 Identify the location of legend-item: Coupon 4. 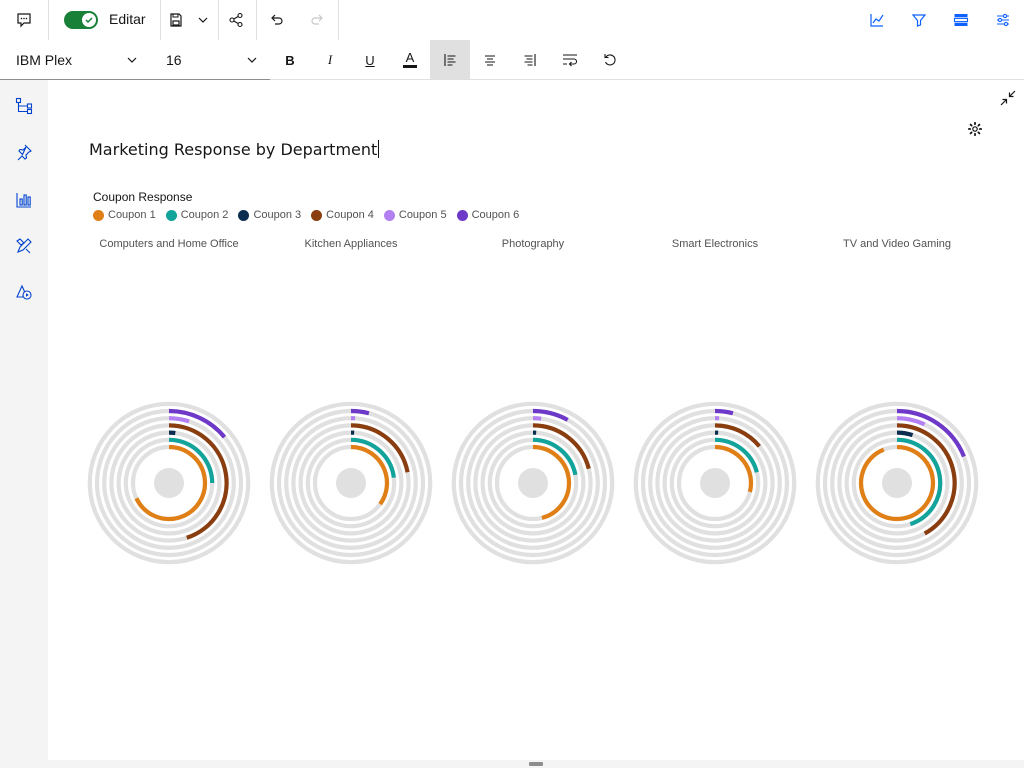
(342, 215).